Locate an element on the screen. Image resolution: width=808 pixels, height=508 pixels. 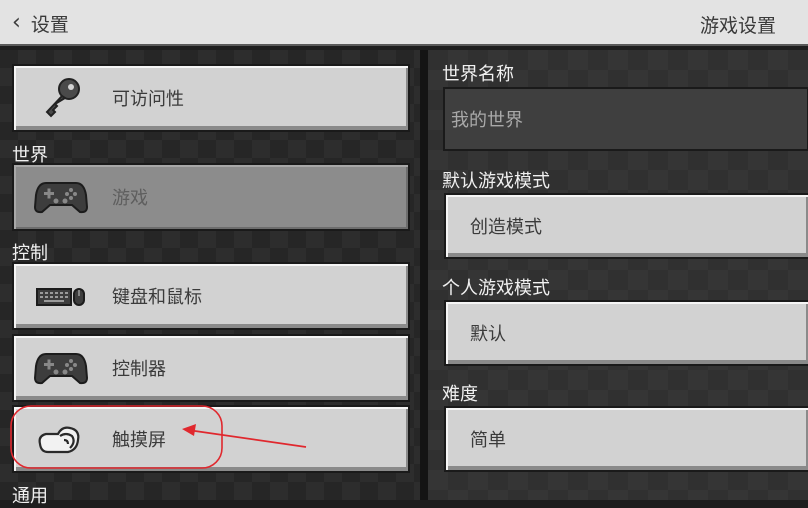
sidebar-item-label: 可访问性 is located at coordinates (148, 99).